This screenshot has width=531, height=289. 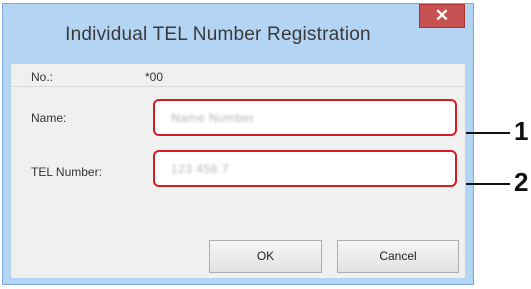 What do you see at coordinates (42, 77) in the screenshot?
I see `no-label: No.:` at bounding box center [42, 77].